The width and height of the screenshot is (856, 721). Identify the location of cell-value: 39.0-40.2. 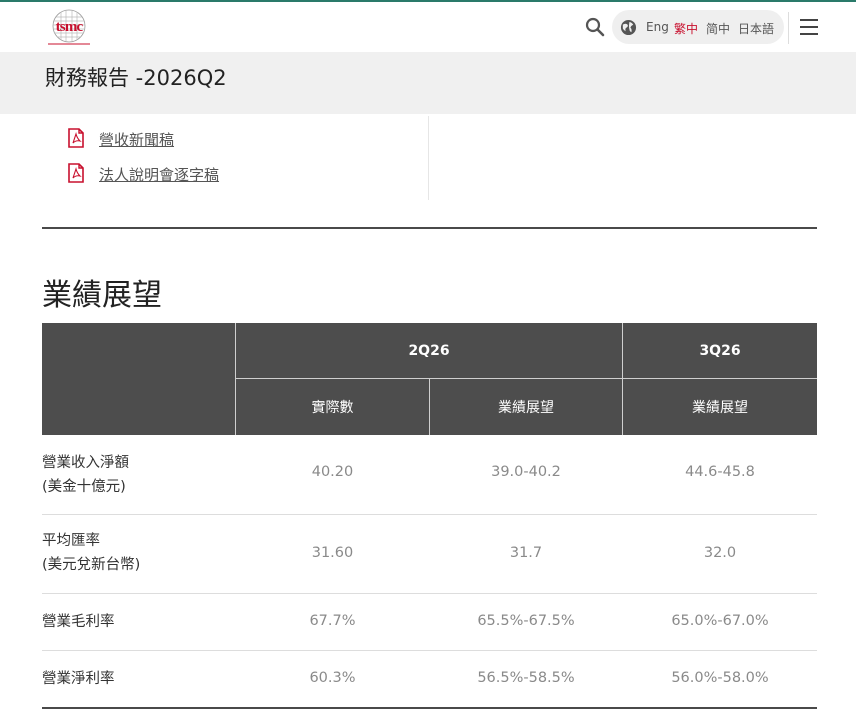
(526, 472).